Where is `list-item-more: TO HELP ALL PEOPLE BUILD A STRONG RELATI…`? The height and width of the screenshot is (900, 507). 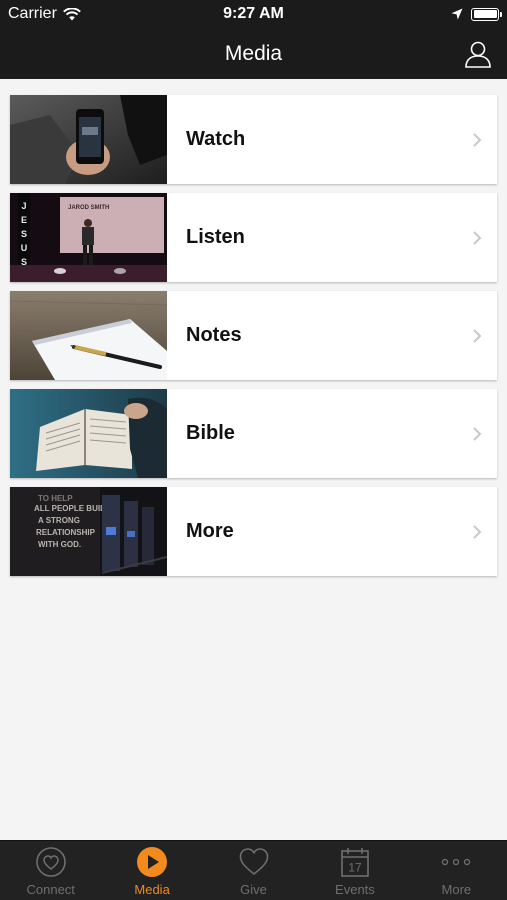 list-item-more: TO HELP ALL PEOPLE BUILD A STRONG RELATI… is located at coordinates (253, 531).